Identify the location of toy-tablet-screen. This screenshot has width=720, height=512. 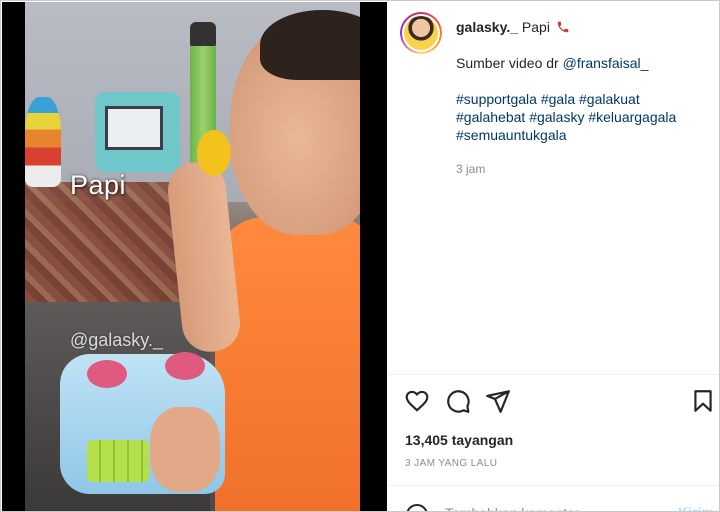
(134, 128).